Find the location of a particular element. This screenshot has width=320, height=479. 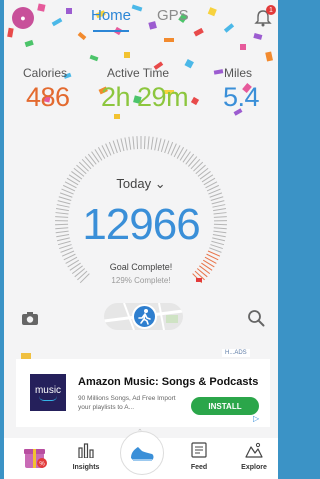

shoe-icon is located at coordinates (142, 454).